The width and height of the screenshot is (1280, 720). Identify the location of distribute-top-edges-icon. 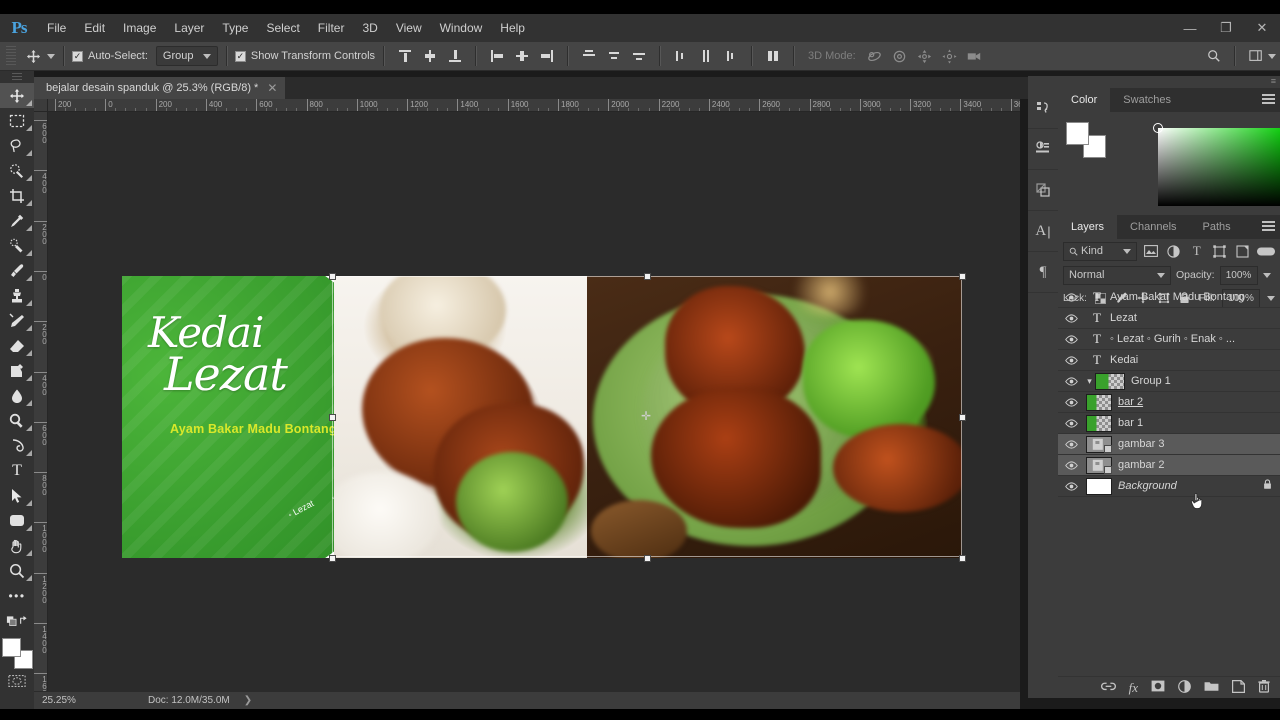
(588, 56).